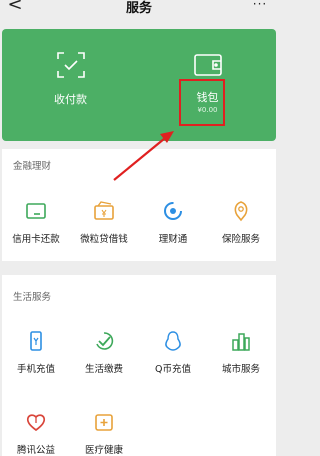  What do you see at coordinates (138, 8) in the screenshot?
I see `page-title: 服务` at bounding box center [138, 8].